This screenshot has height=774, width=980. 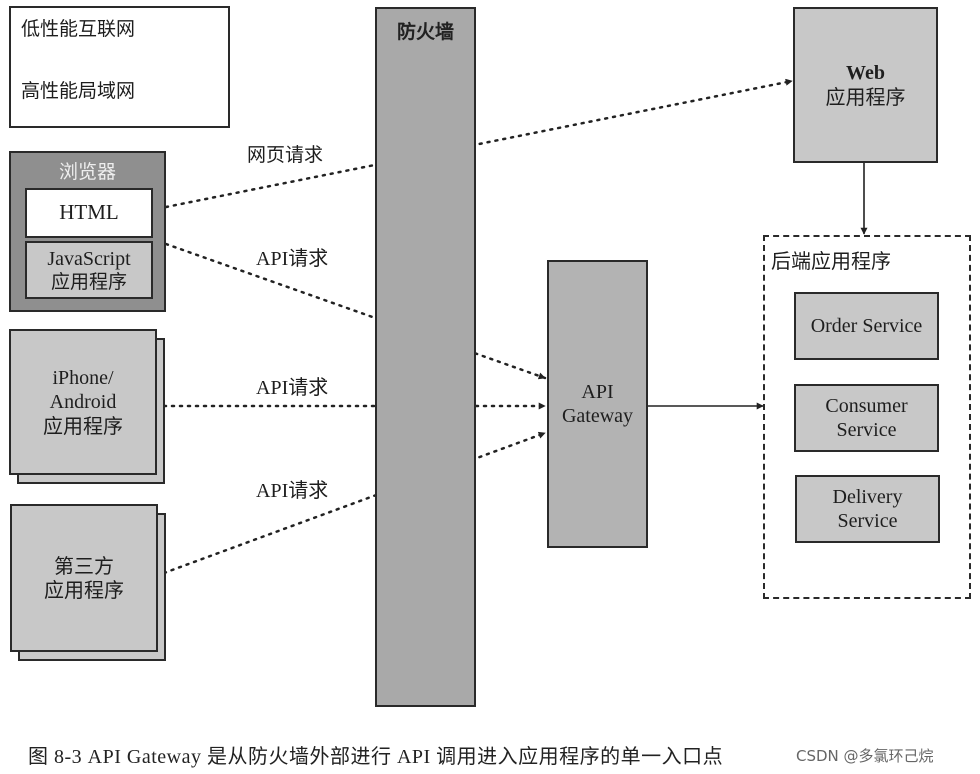 I want to click on firewall-label: 防火墙, so click(x=425, y=32).